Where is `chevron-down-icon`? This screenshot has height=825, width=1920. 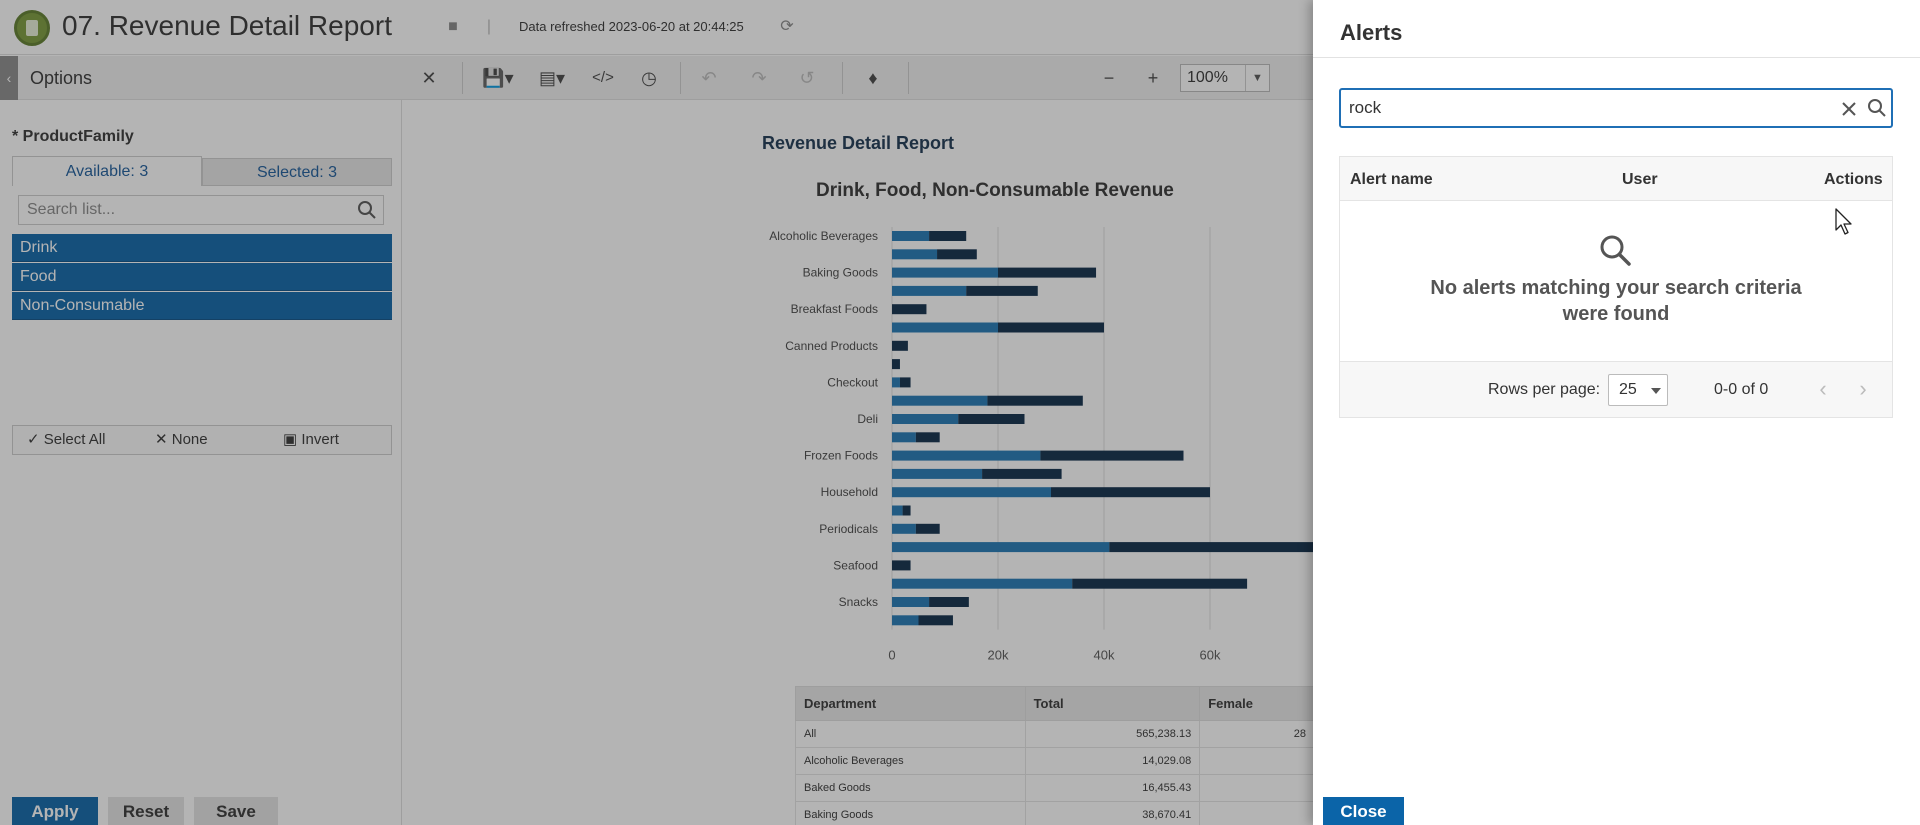 chevron-down-icon is located at coordinates (1656, 391).